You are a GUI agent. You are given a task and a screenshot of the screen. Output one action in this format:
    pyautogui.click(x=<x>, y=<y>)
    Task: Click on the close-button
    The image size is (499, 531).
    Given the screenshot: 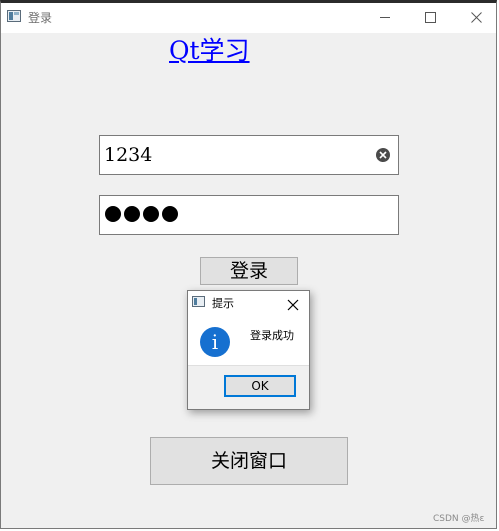 What is the action you would take?
    pyautogui.click(x=475, y=18)
    